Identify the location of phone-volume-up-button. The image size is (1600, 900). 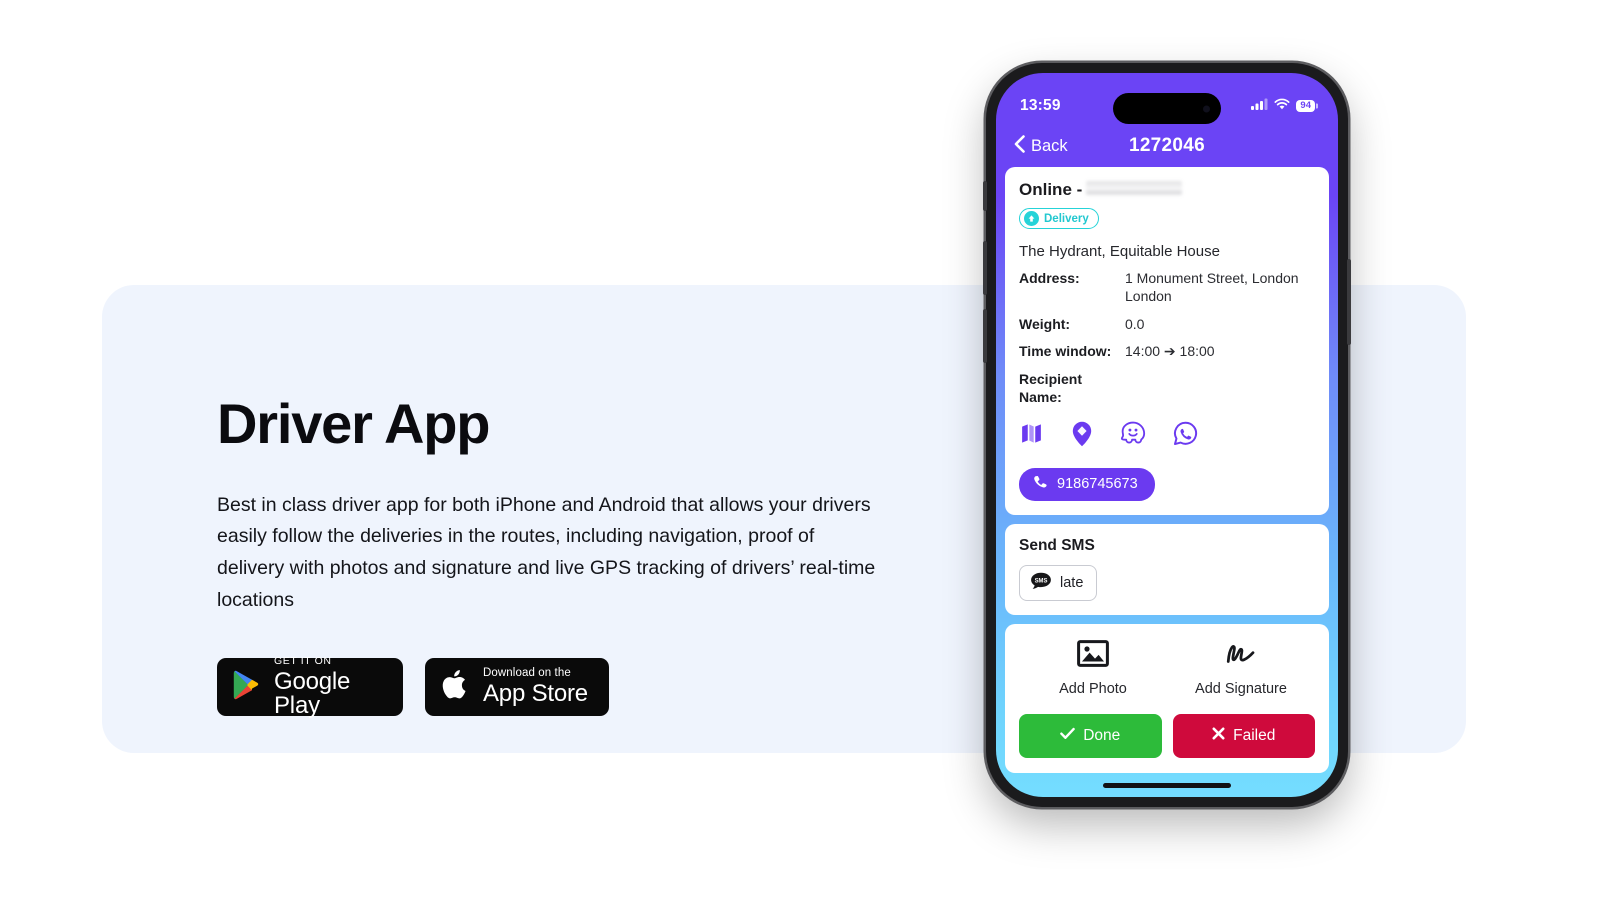
(985, 268).